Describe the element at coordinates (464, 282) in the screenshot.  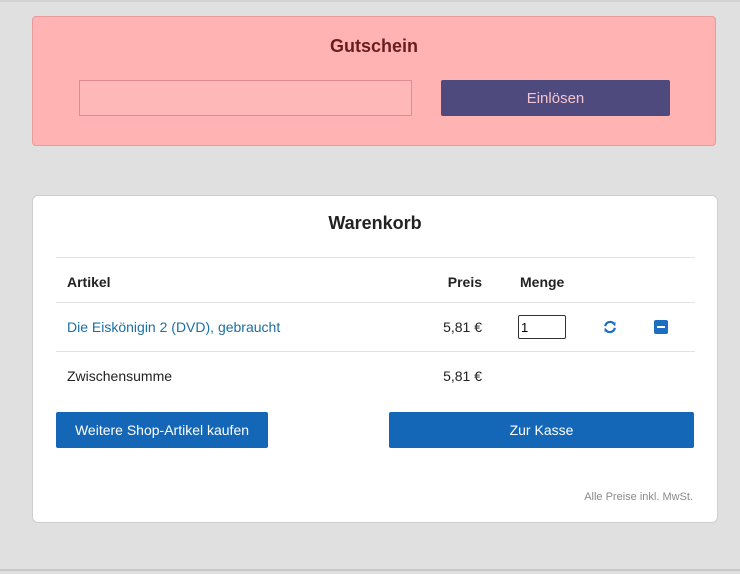
I see `column-header-price: Preis` at that location.